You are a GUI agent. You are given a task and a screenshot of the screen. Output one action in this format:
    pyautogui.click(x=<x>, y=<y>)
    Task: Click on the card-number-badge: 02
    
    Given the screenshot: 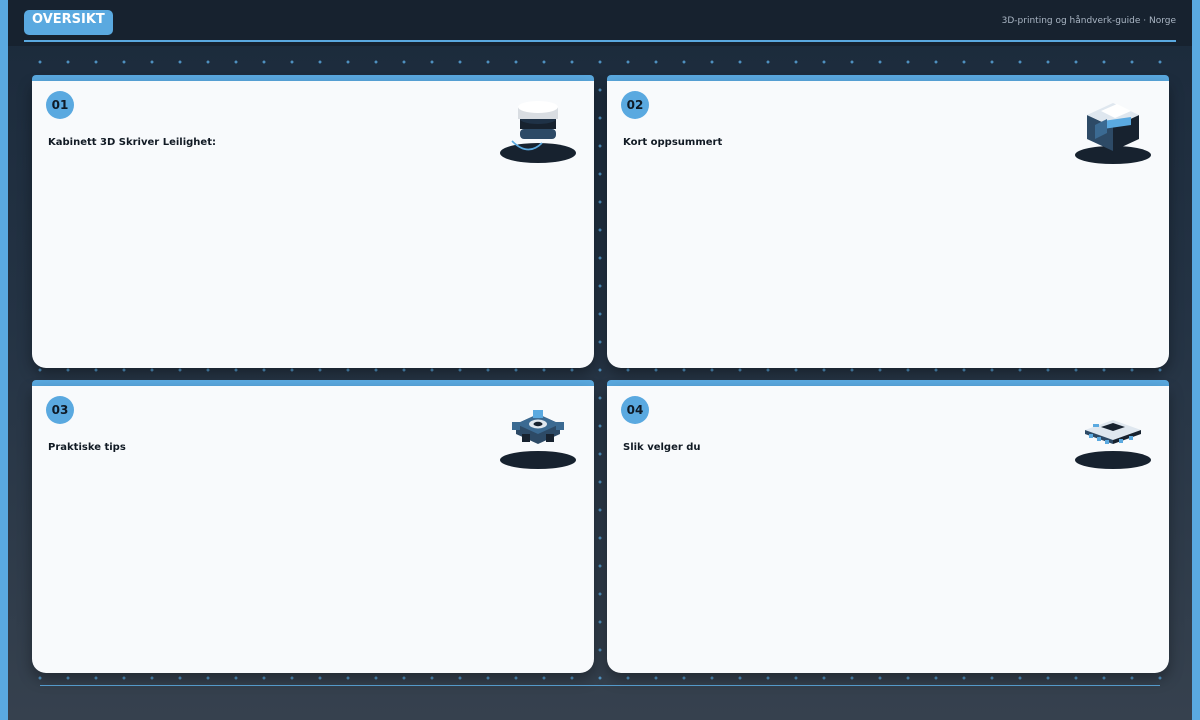 What is the action you would take?
    pyautogui.click(x=635, y=105)
    